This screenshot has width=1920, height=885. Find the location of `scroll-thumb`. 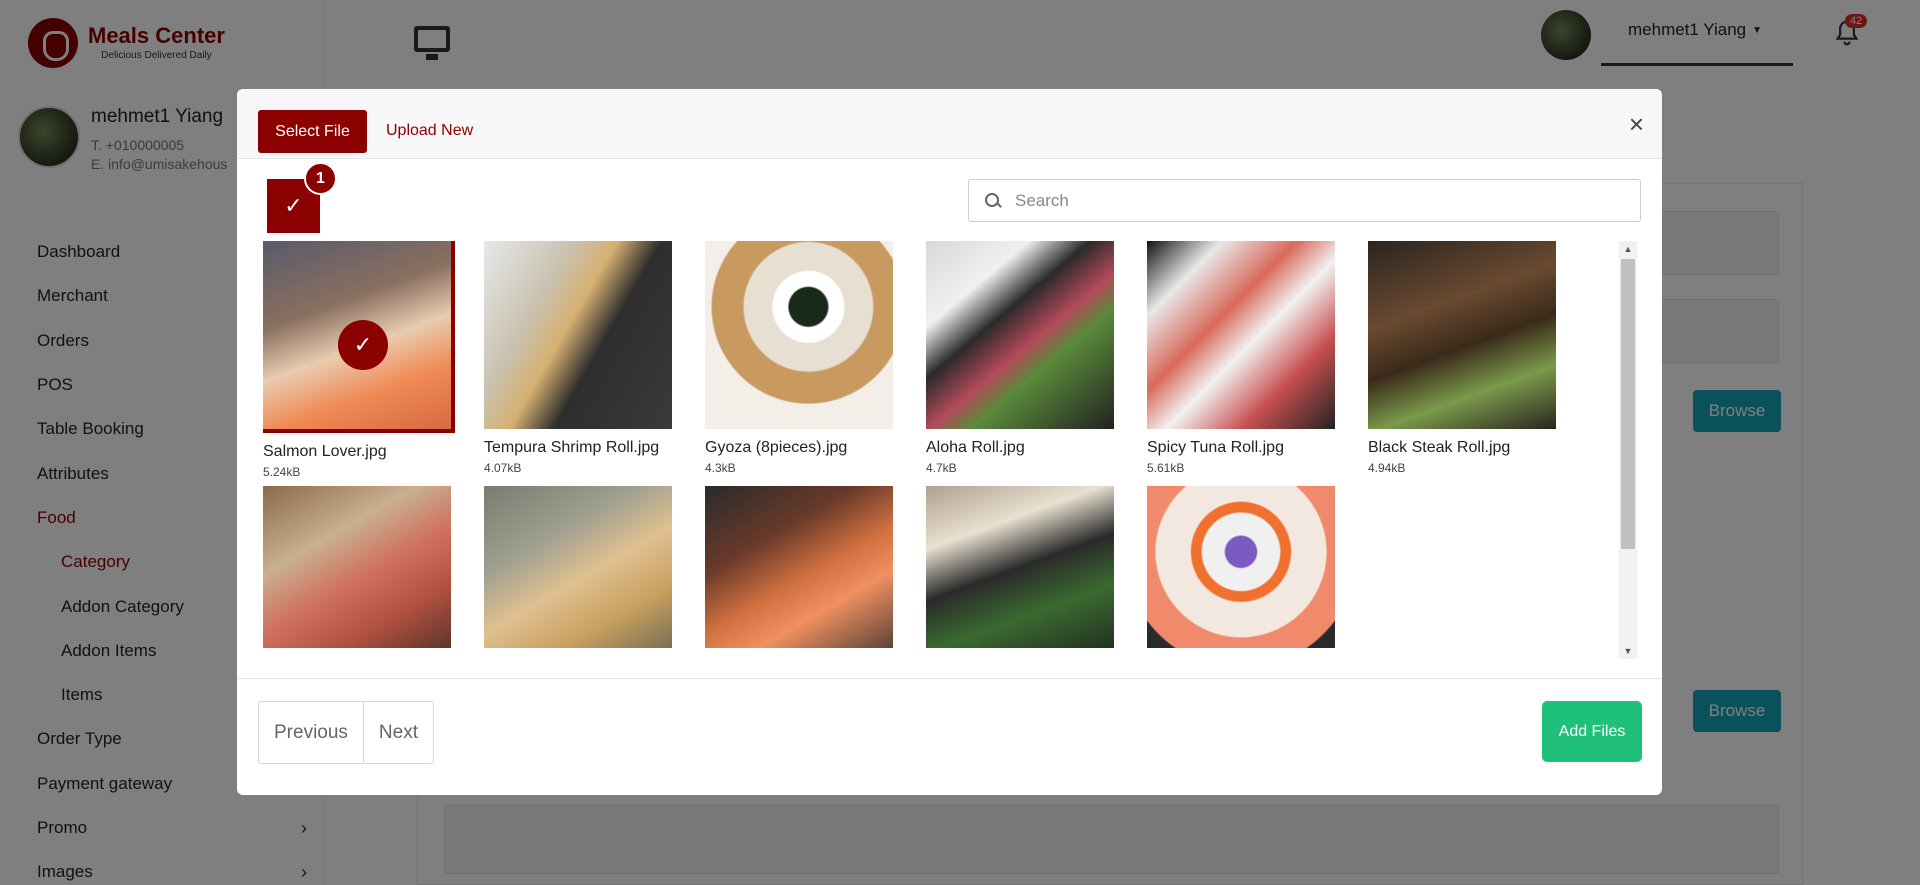

scroll-thumb is located at coordinates (1628, 404).